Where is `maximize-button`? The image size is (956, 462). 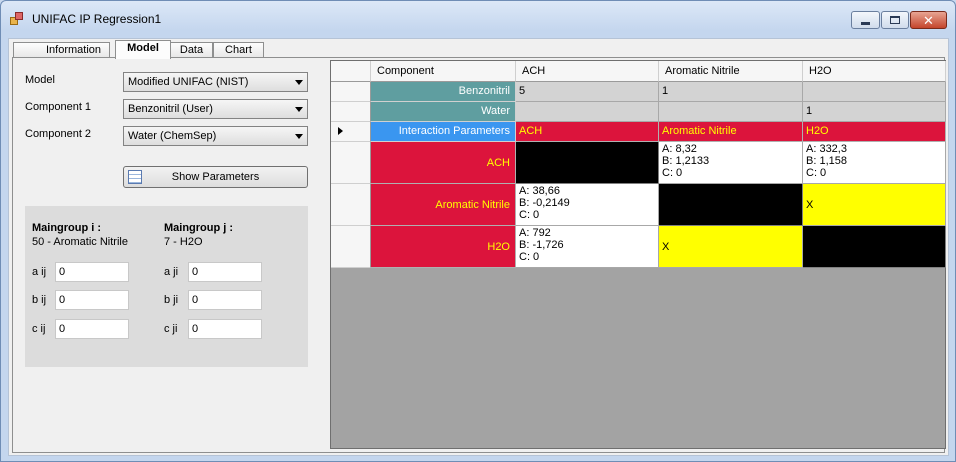 maximize-button is located at coordinates (895, 20).